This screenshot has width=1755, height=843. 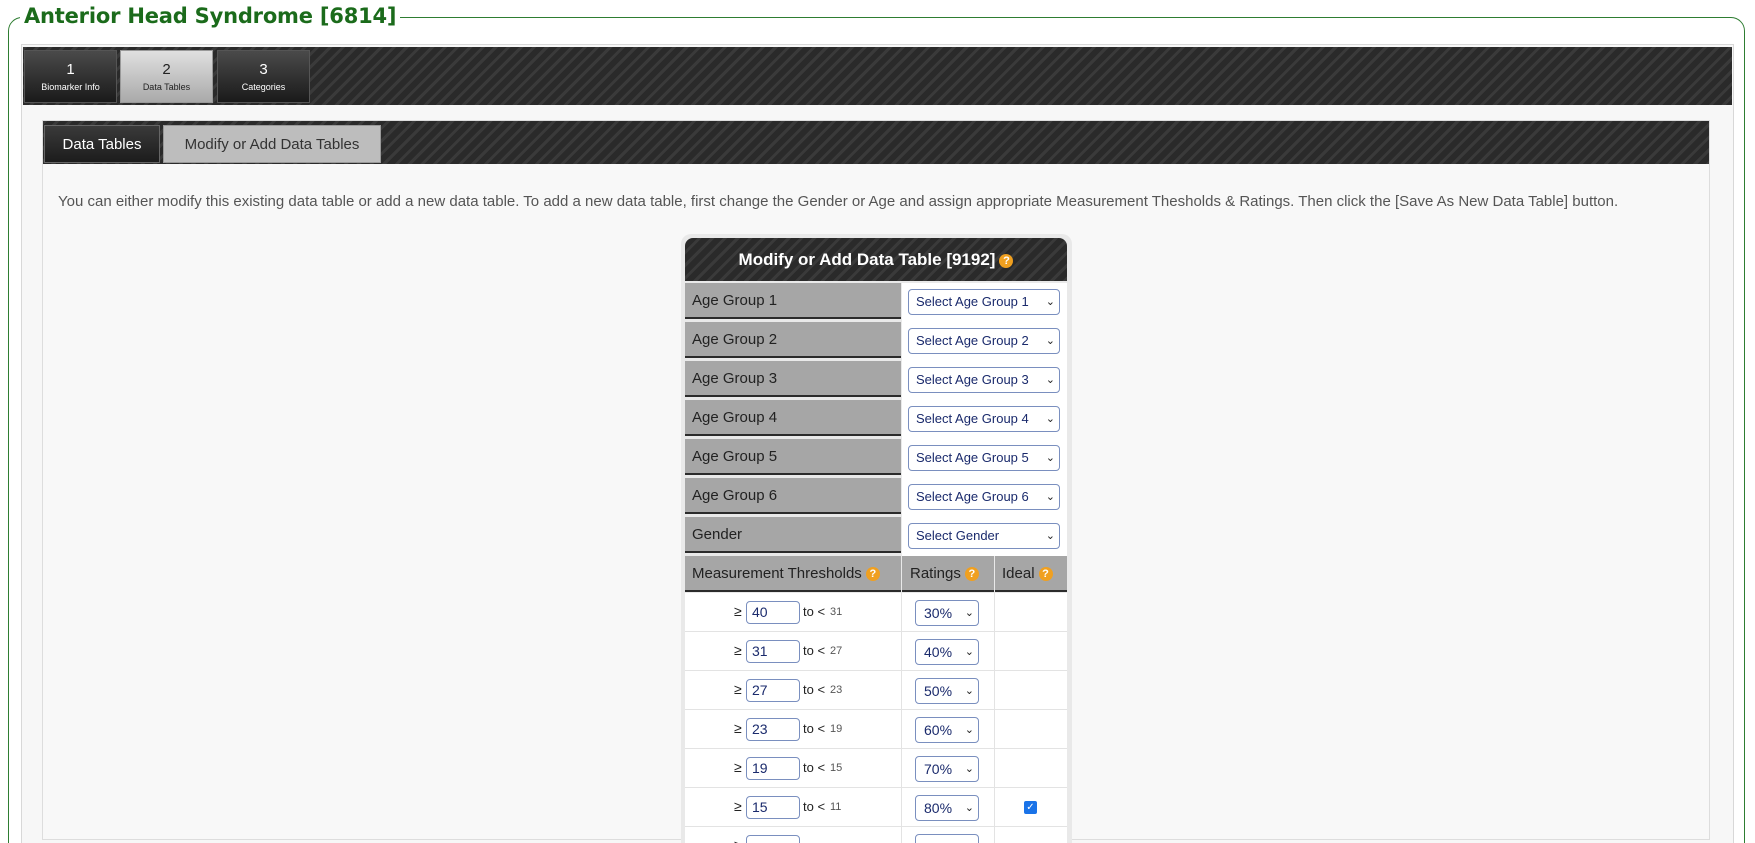 I want to click on age-group-1-cell: Select Age Group 1 ⌄, so click(x=984, y=302).